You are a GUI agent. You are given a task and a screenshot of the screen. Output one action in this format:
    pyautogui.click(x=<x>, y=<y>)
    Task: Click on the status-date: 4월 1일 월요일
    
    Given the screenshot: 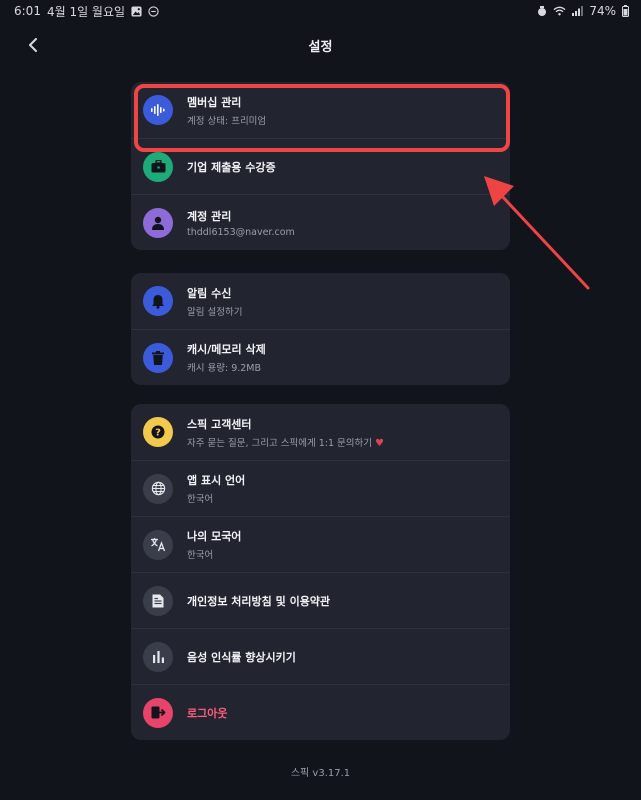 What is the action you would take?
    pyautogui.click(x=86, y=11)
    